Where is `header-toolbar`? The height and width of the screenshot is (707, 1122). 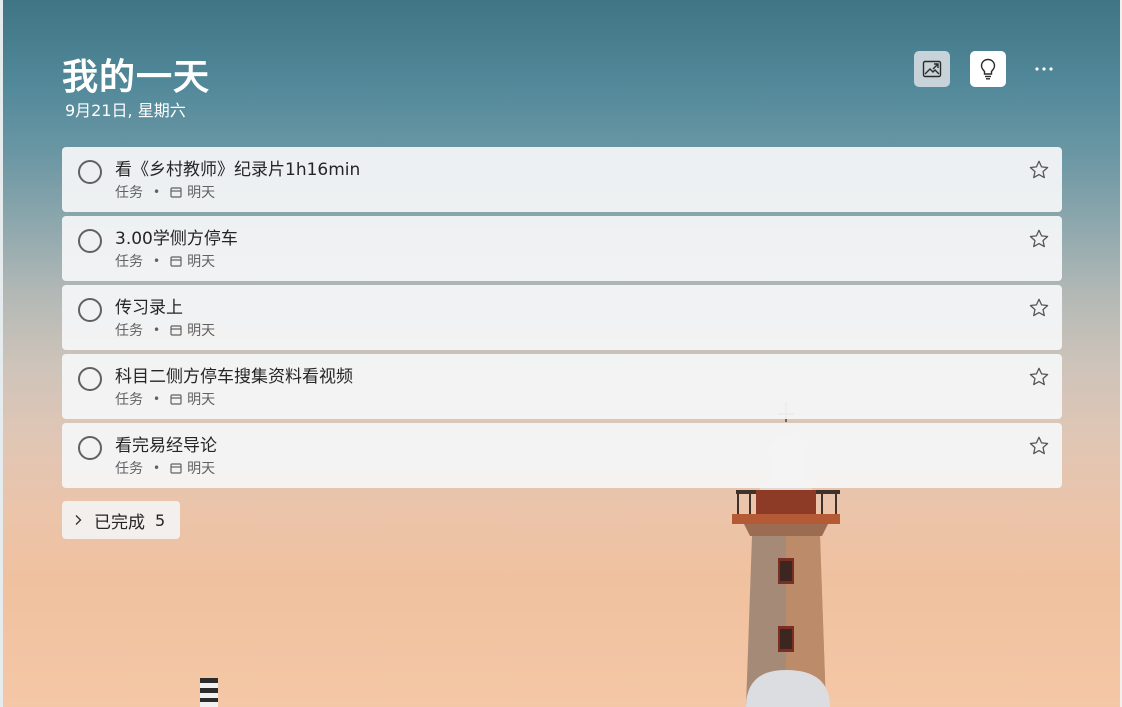 header-toolbar is located at coordinates (988, 69).